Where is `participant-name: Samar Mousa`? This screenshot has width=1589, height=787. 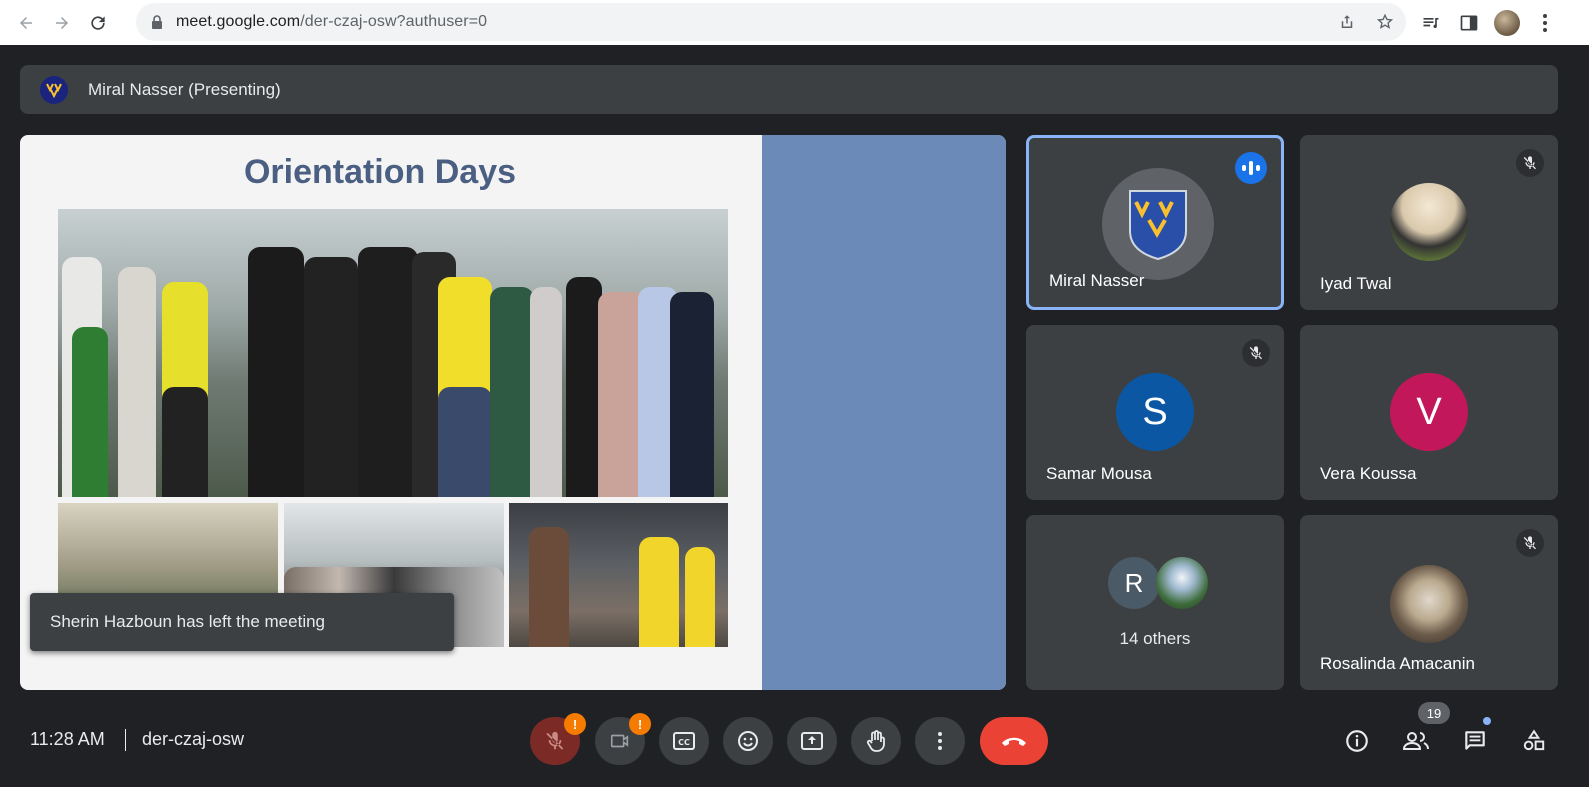 participant-name: Samar Mousa is located at coordinates (1099, 473).